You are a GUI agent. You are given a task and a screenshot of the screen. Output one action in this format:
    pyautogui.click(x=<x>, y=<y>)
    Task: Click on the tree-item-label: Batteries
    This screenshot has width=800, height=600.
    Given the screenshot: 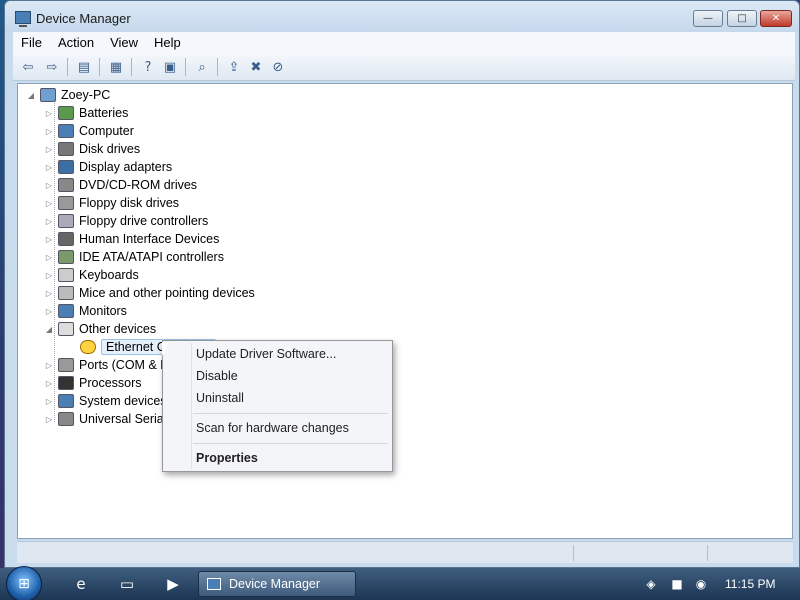 What is the action you would take?
    pyautogui.click(x=104, y=113)
    